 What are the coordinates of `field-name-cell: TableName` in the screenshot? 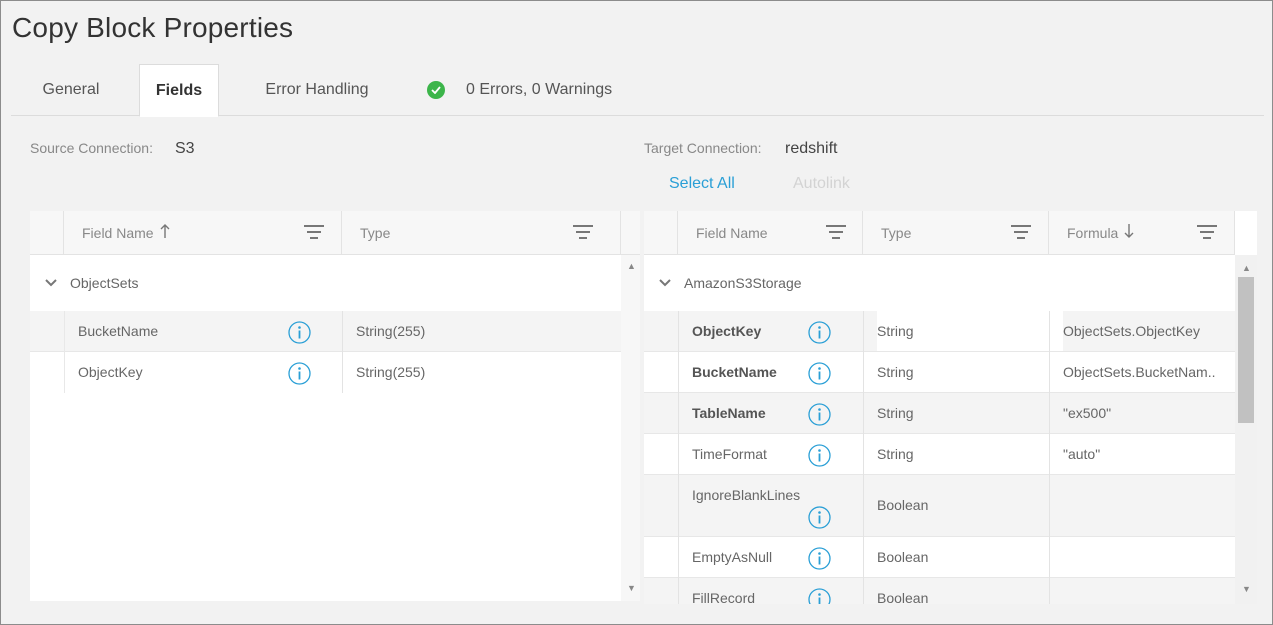 It's located at (729, 413).